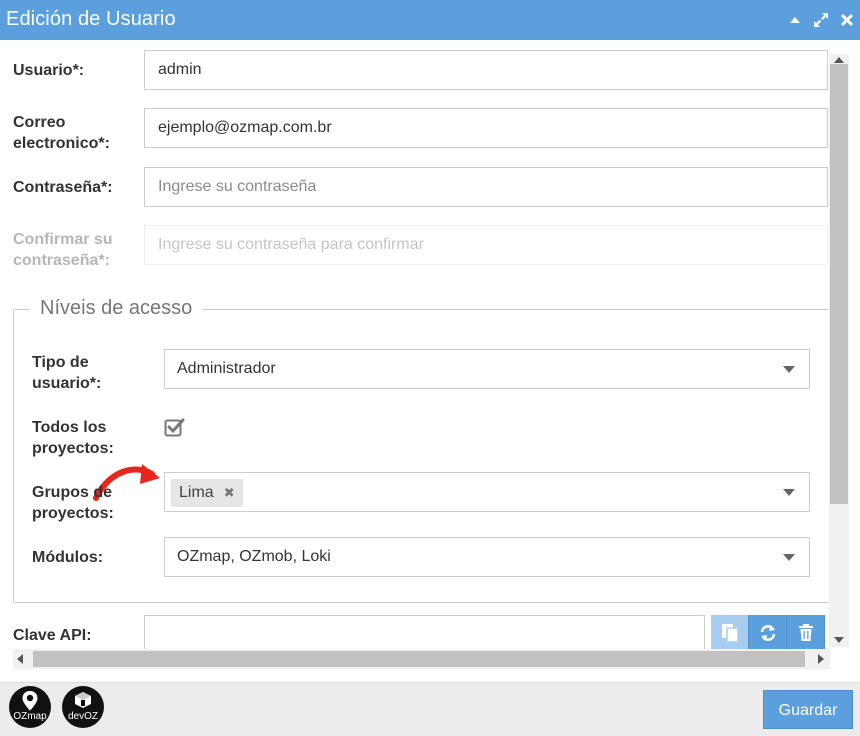 The width and height of the screenshot is (860, 736). Describe the element at coordinates (487, 369) in the screenshot. I see `user-type-select: Administrador` at that location.